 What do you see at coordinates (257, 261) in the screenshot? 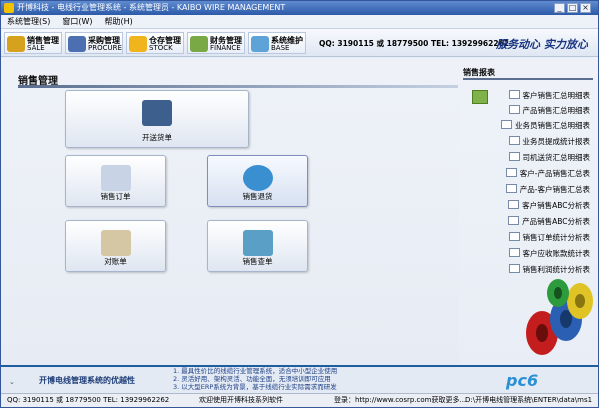
I see `tile-label: 销售查单` at bounding box center [257, 261].